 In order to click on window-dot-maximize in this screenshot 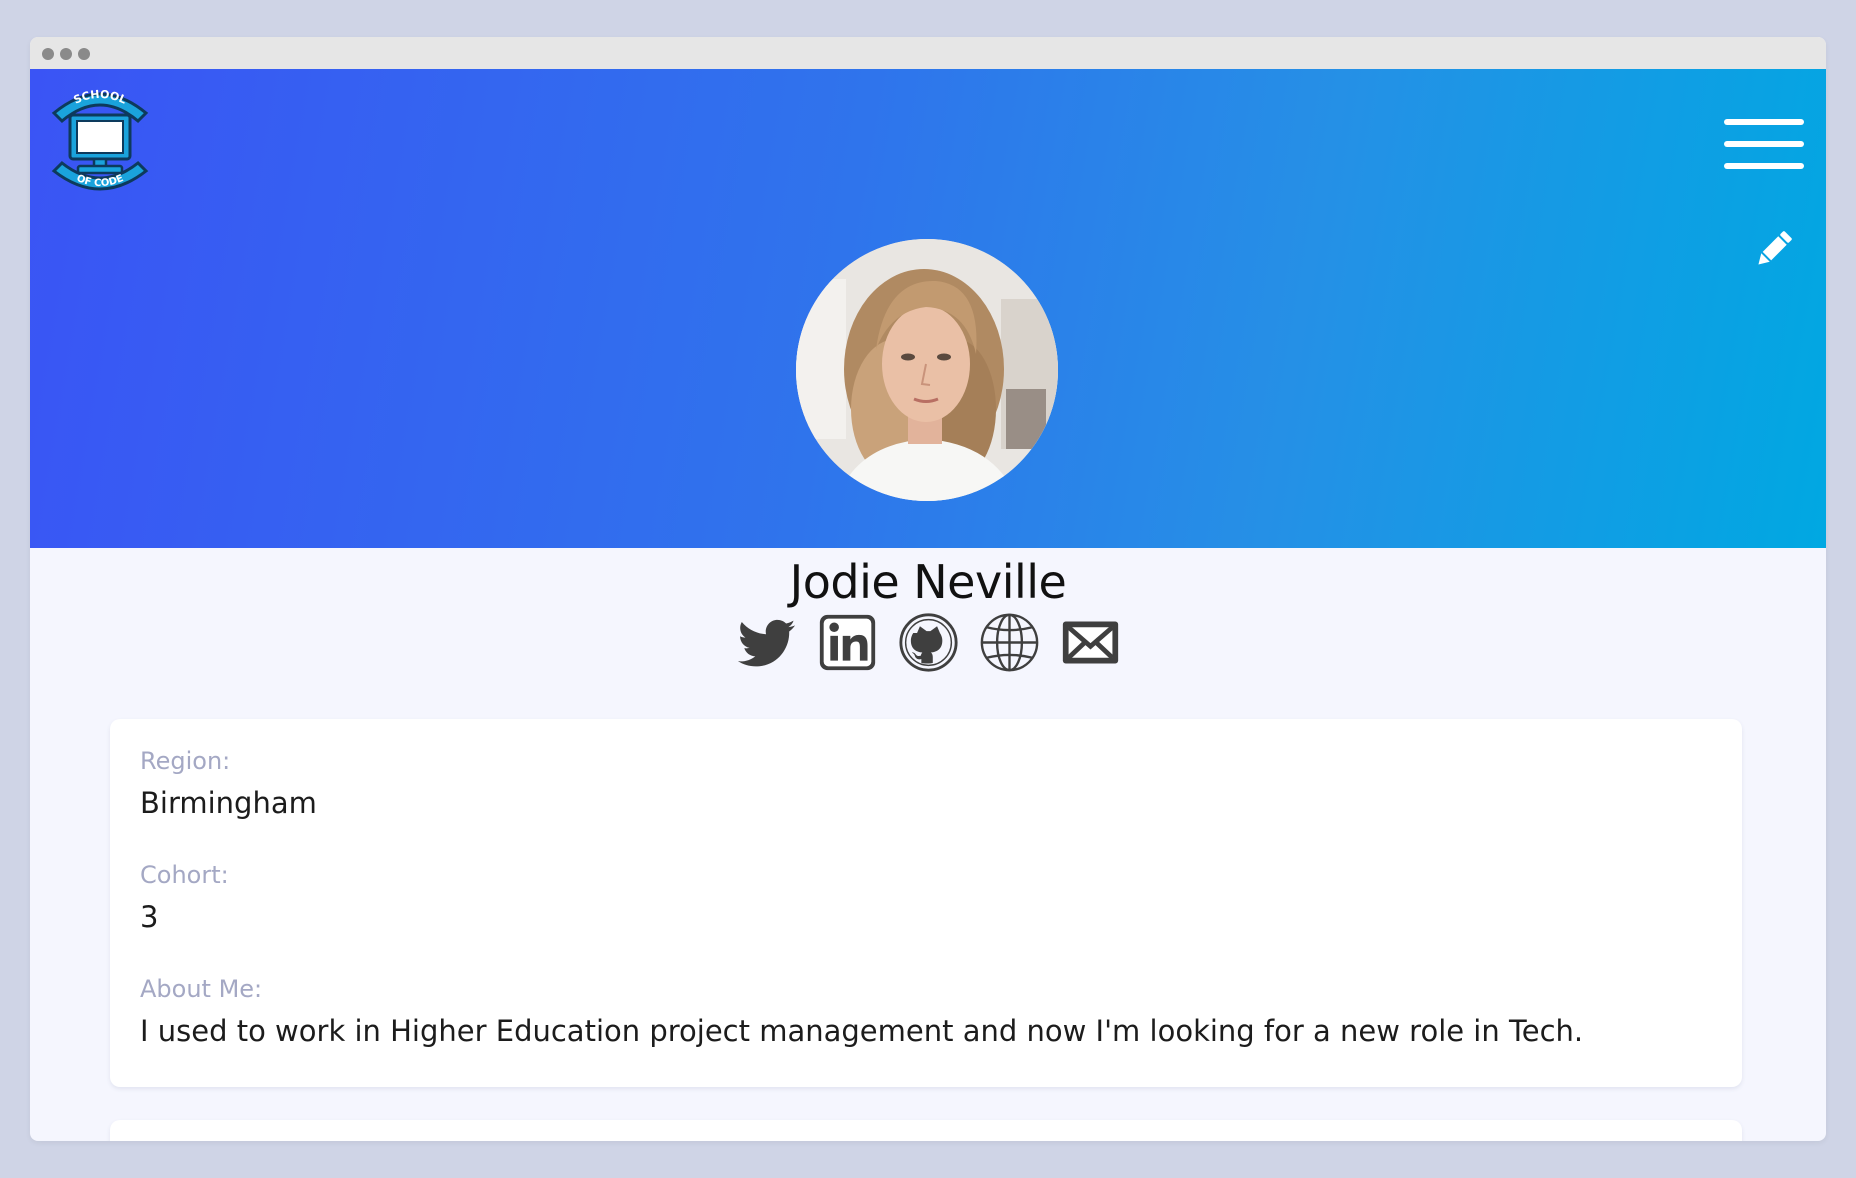, I will do `click(84, 54)`.